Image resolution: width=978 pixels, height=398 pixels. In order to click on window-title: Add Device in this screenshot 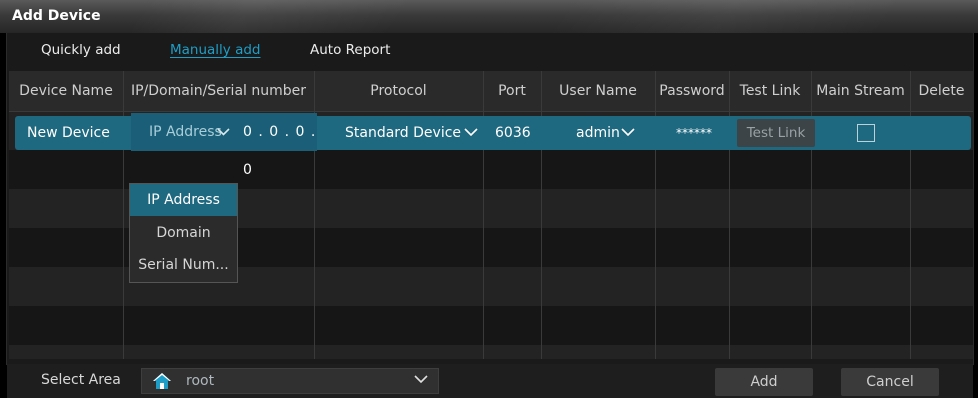, I will do `click(56, 16)`.